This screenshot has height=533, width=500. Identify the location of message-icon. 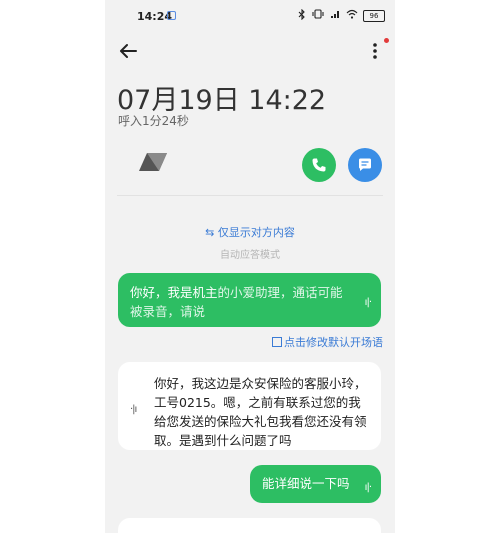
(365, 164).